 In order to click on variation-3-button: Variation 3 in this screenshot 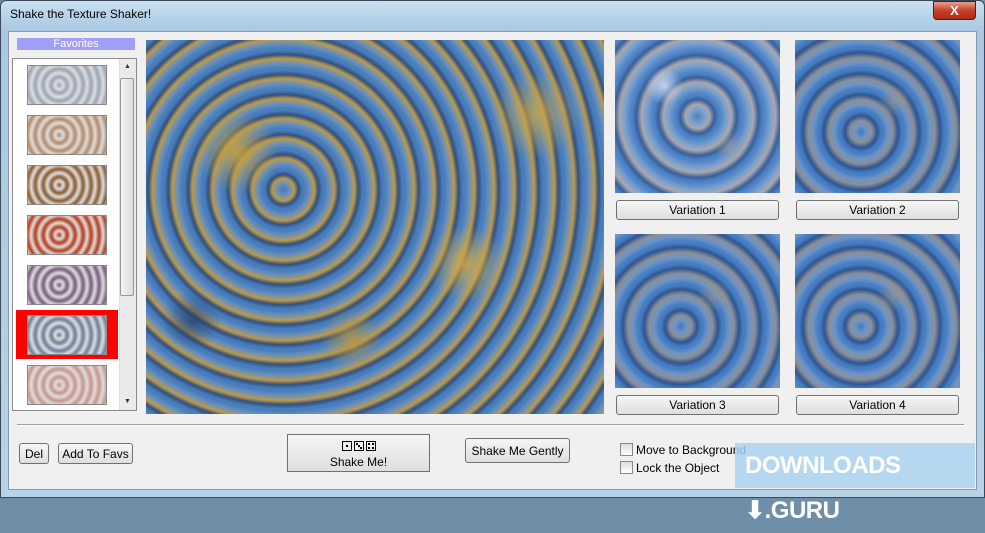, I will do `click(697, 405)`.